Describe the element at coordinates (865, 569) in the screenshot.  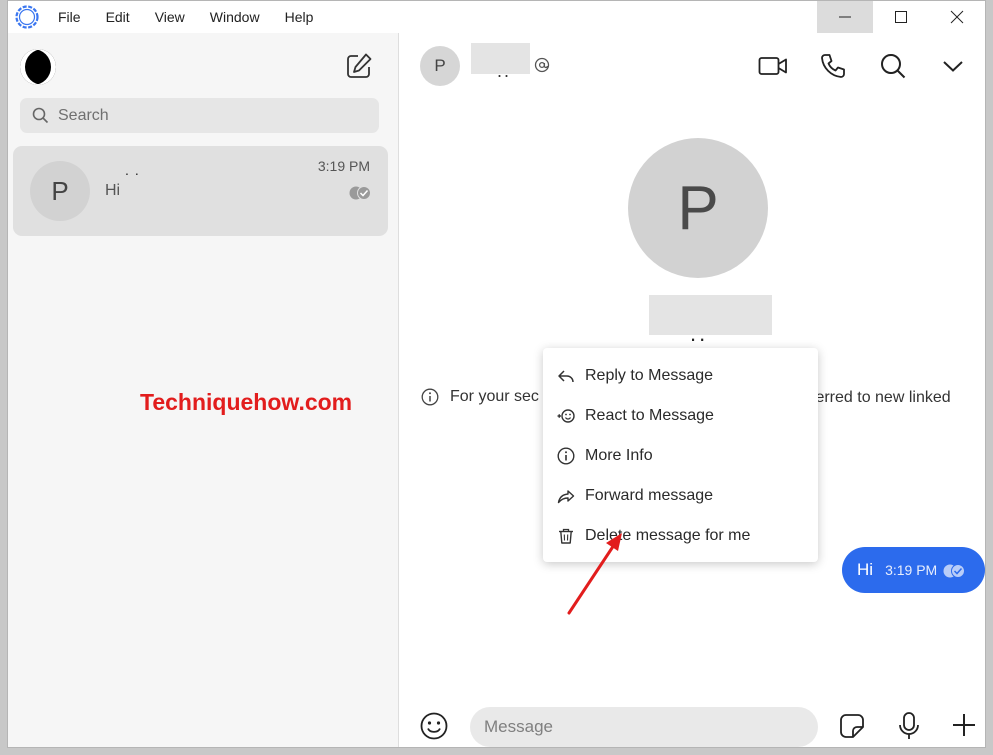
I see `message-text: Hi` at that location.